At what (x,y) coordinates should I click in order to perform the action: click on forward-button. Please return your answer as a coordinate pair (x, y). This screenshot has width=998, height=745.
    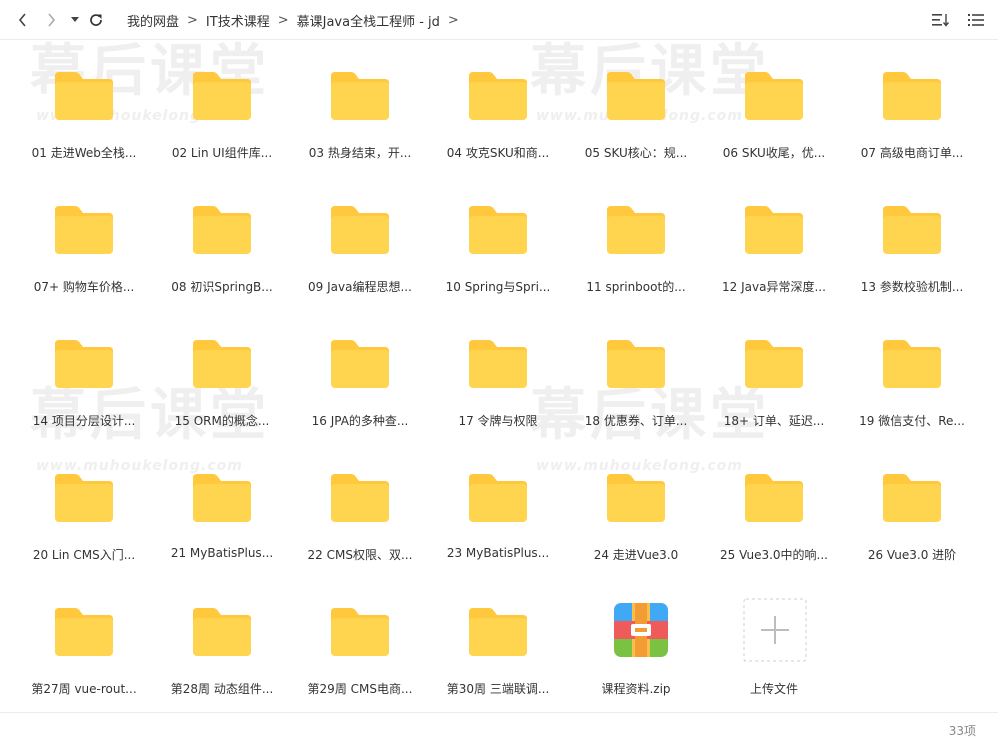
    Looking at the image, I should click on (51, 20).